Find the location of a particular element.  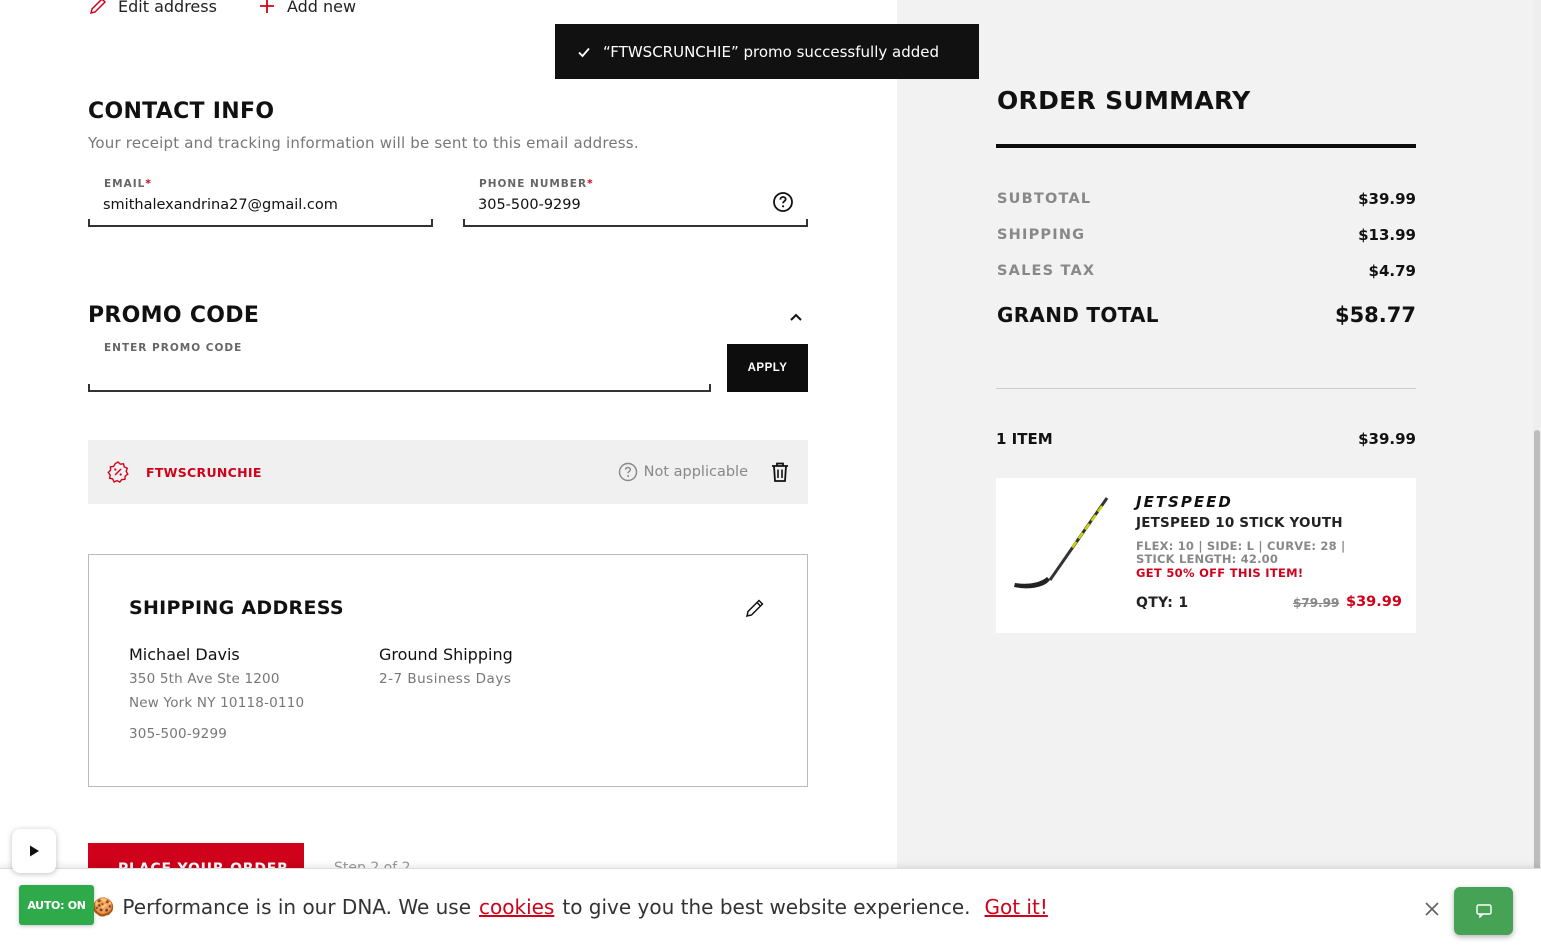

phone-number-label: PHONE NUMBER* is located at coordinates (536, 184).